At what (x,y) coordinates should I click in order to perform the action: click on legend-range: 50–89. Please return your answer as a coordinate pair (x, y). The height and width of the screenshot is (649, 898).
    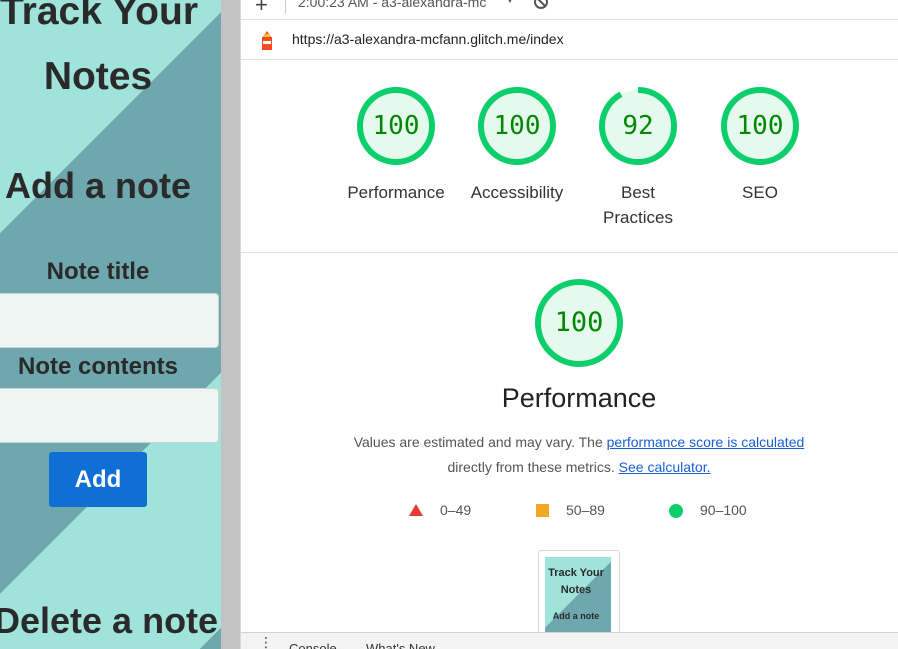
    Looking at the image, I should click on (585, 510).